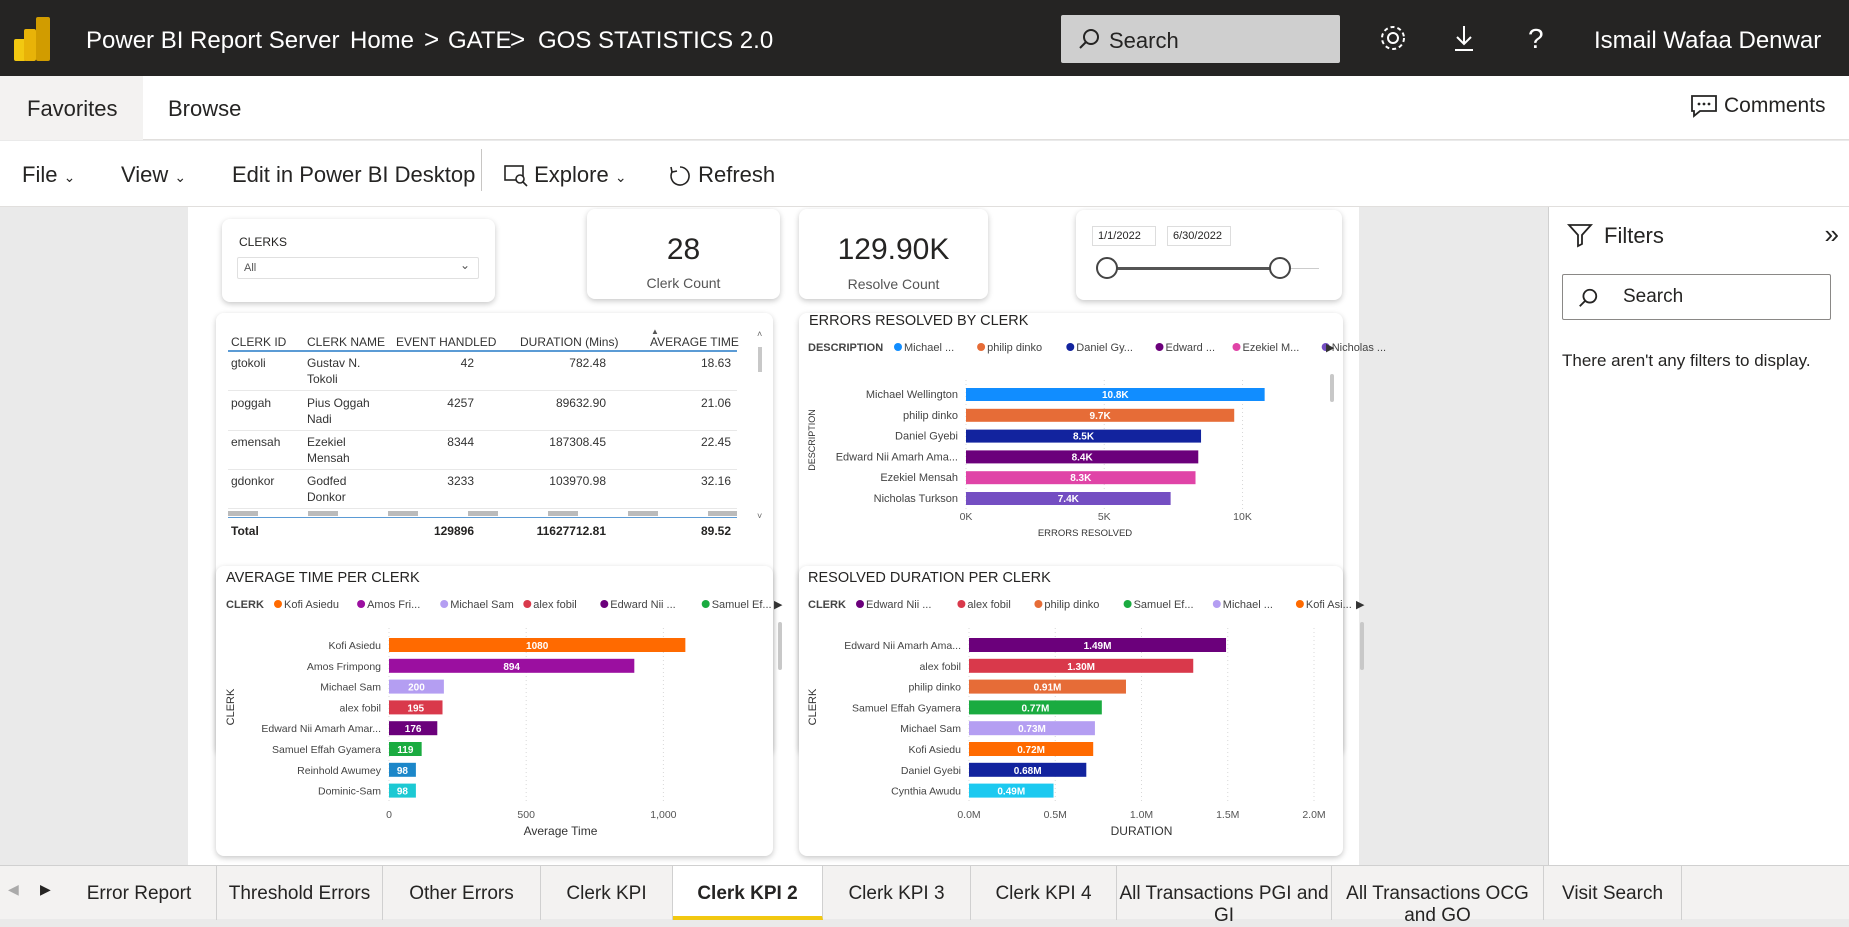  I want to click on search-input: Search, so click(1200, 39).